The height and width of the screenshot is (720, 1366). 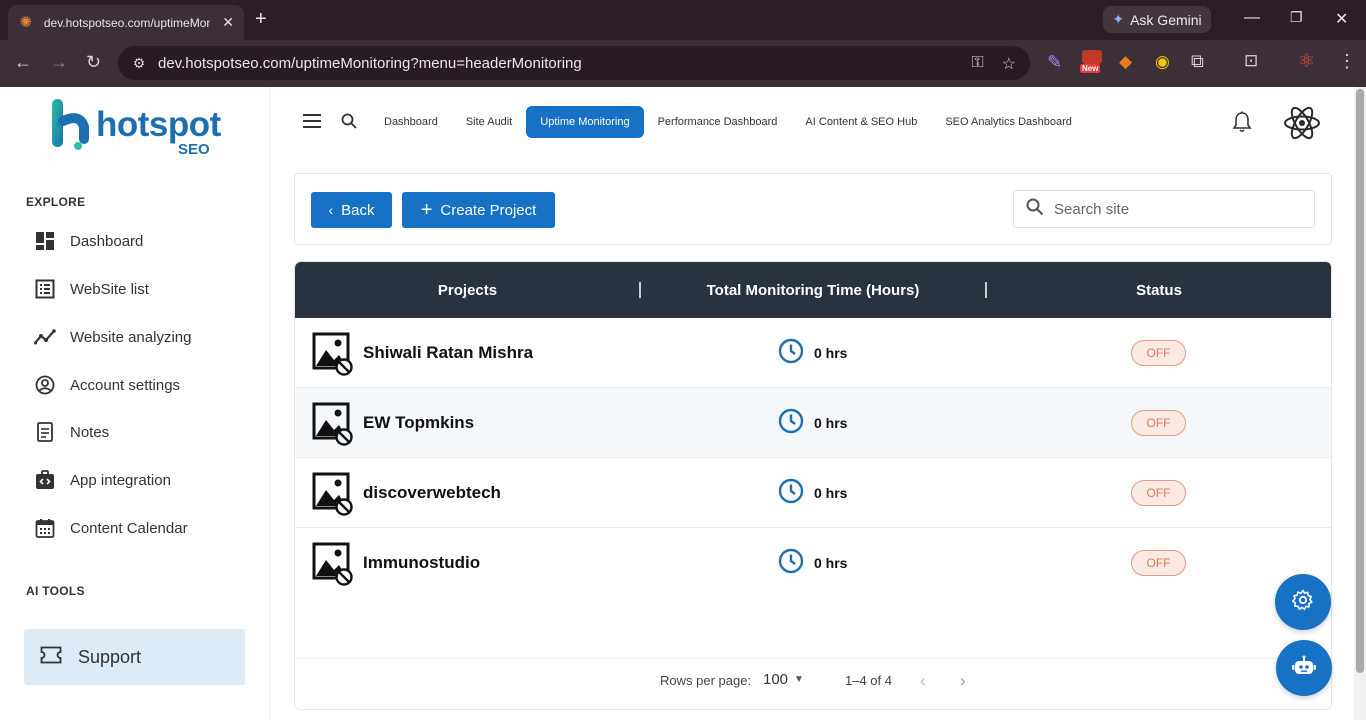 What do you see at coordinates (1347, 61) in the screenshot?
I see `browser-menu-icon: ⋮` at bounding box center [1347, 61].